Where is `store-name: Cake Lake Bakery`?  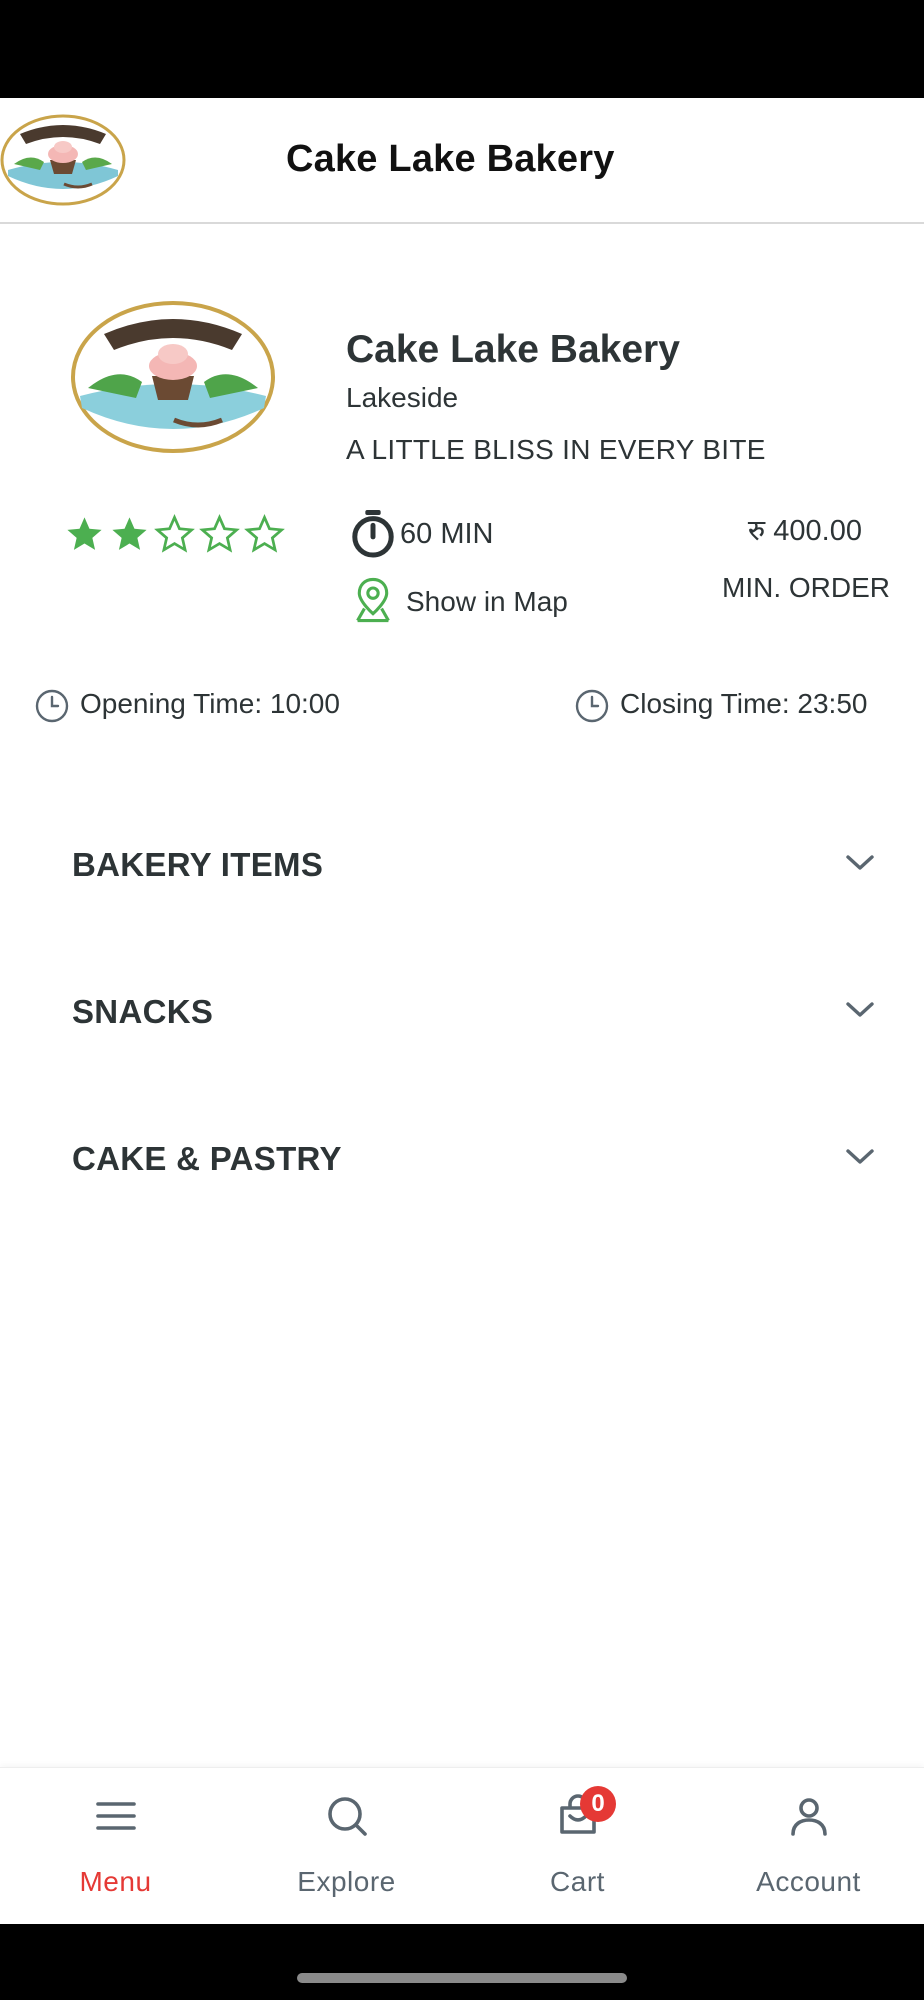
store-name: Cake Lake Bakery is located at coordinates (513, 349).